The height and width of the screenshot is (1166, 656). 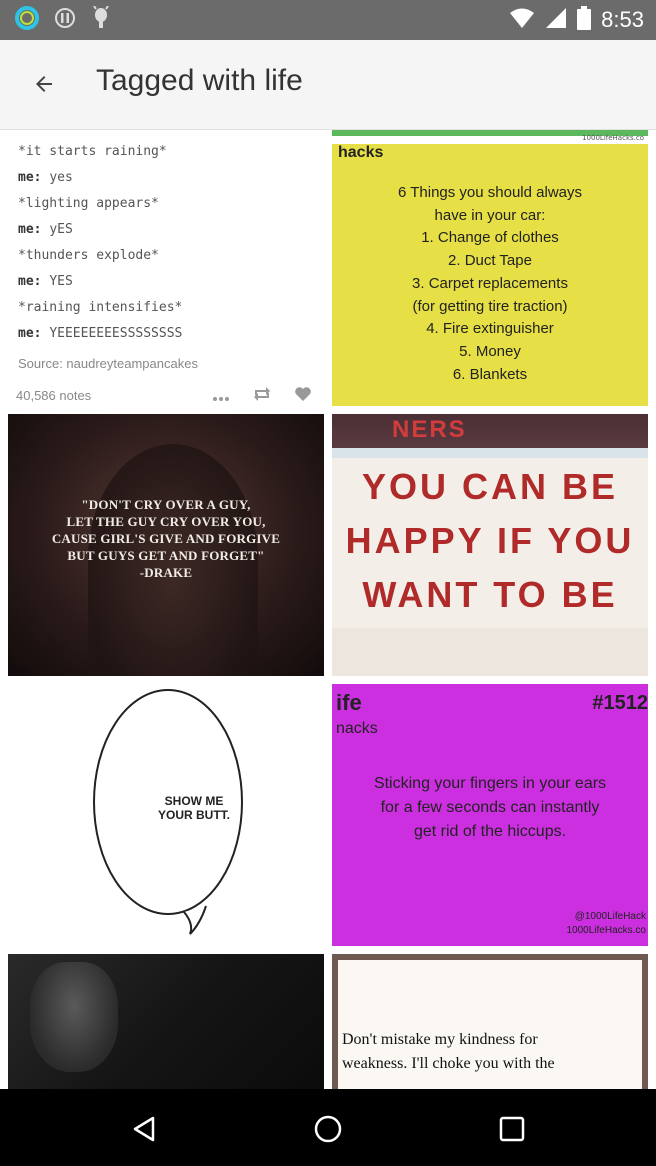 I want to click on post-actions, so click(x=262, y=396).